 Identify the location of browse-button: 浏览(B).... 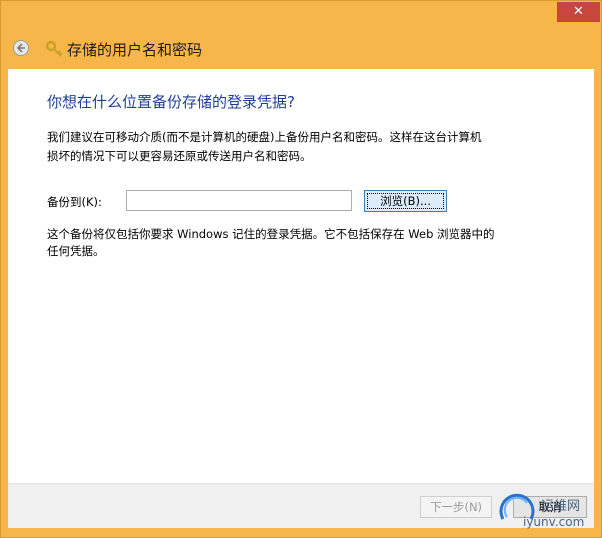
(405, 201).